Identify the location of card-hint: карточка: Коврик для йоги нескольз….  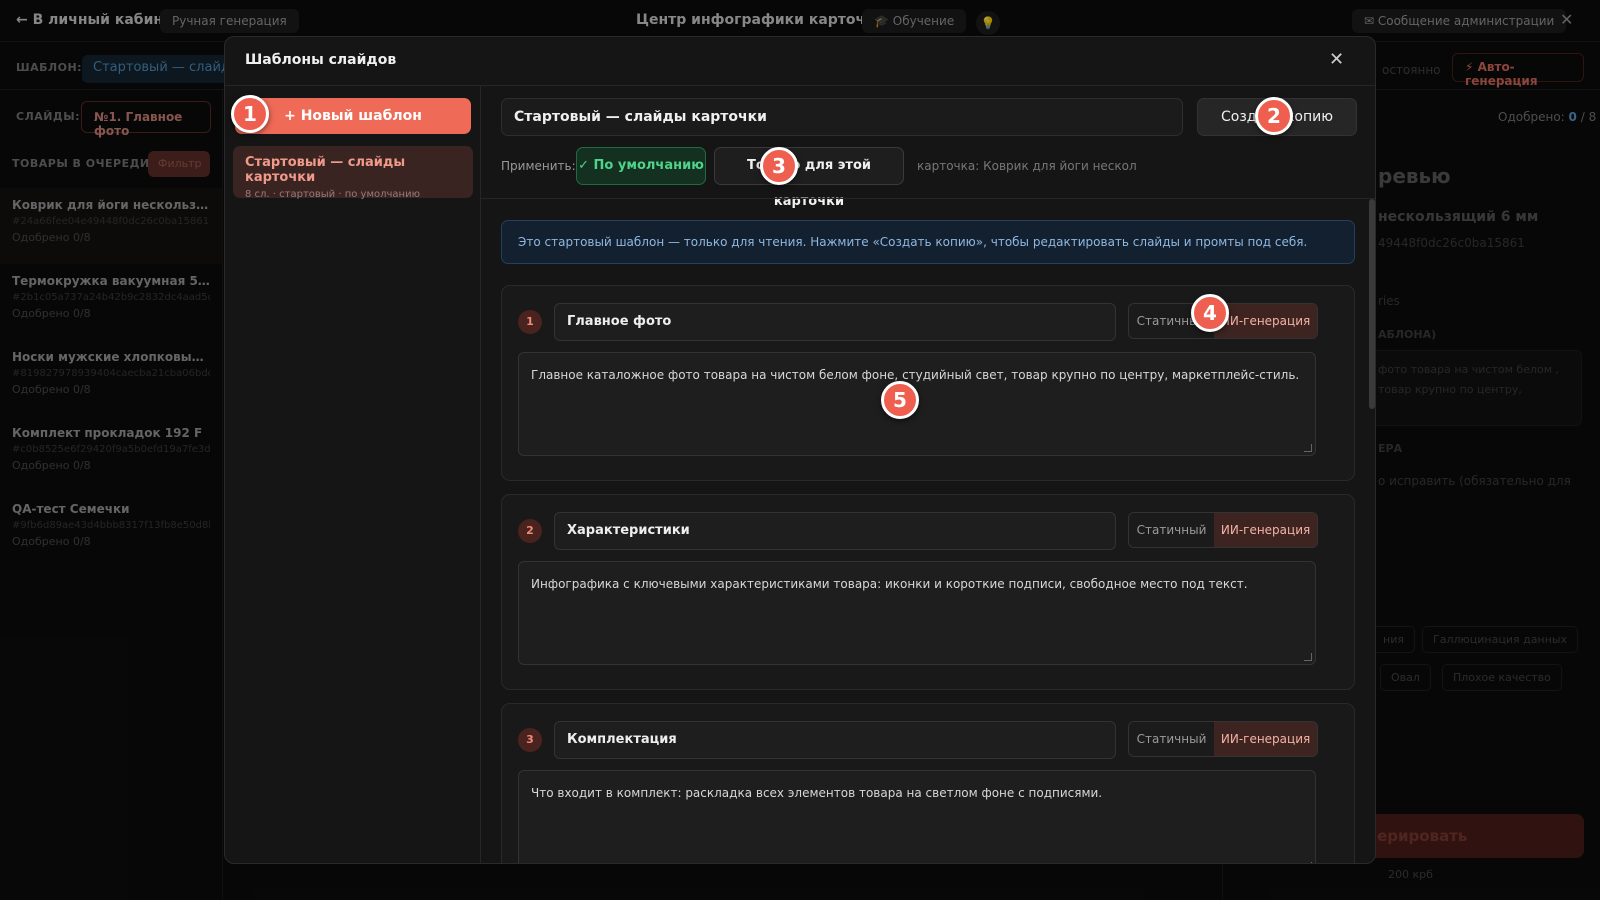
(1027, 166).